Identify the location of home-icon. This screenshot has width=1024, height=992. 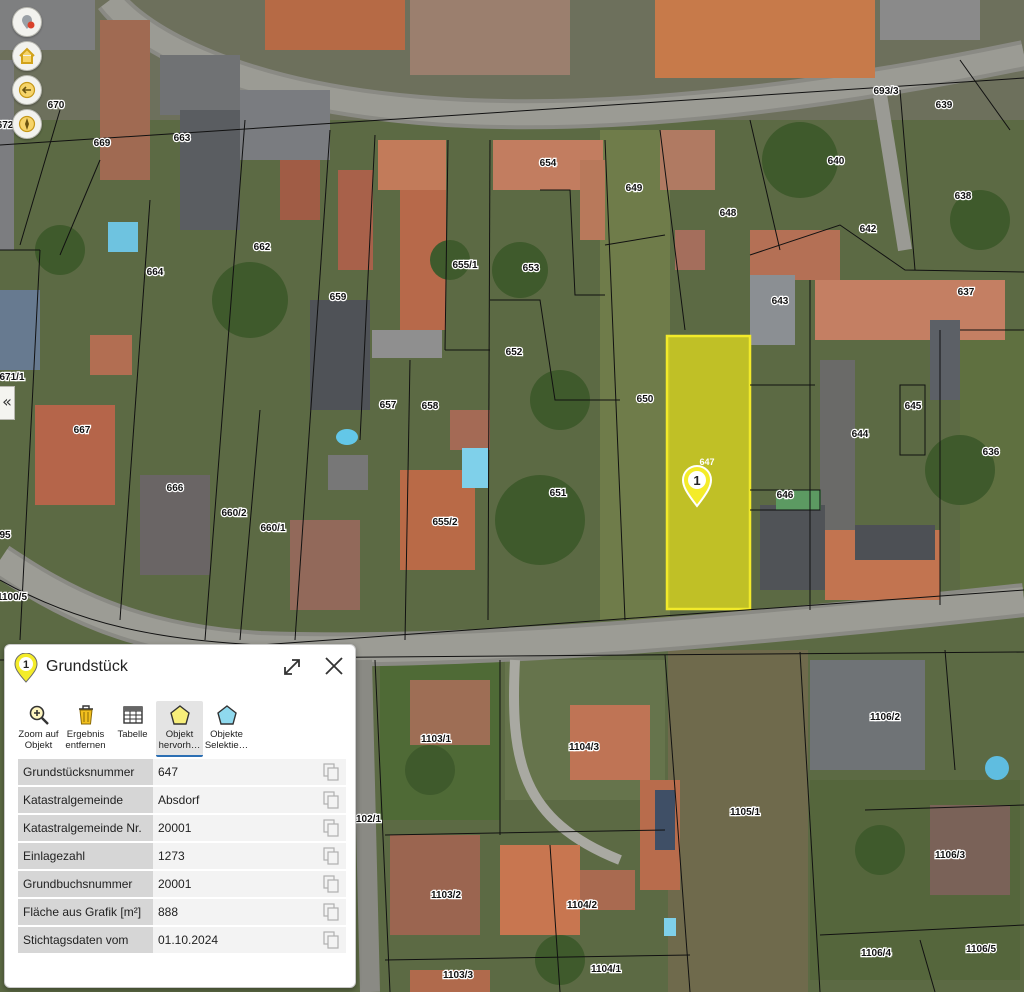
(27, 55).